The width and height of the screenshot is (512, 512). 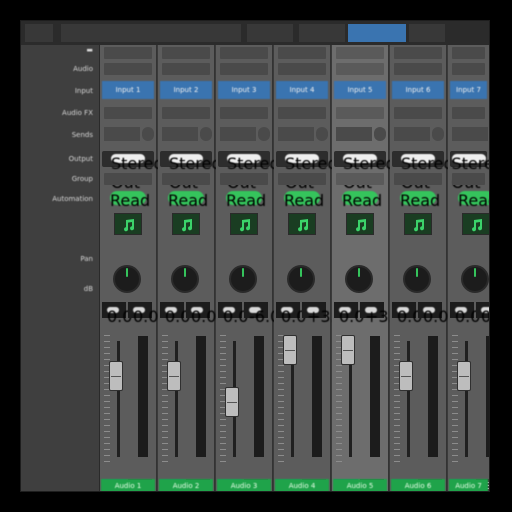 I want to click on channel-strip: Input 5Stereo OutRead0.0+3.0MSAudio 5, so click(x=368, y=268).